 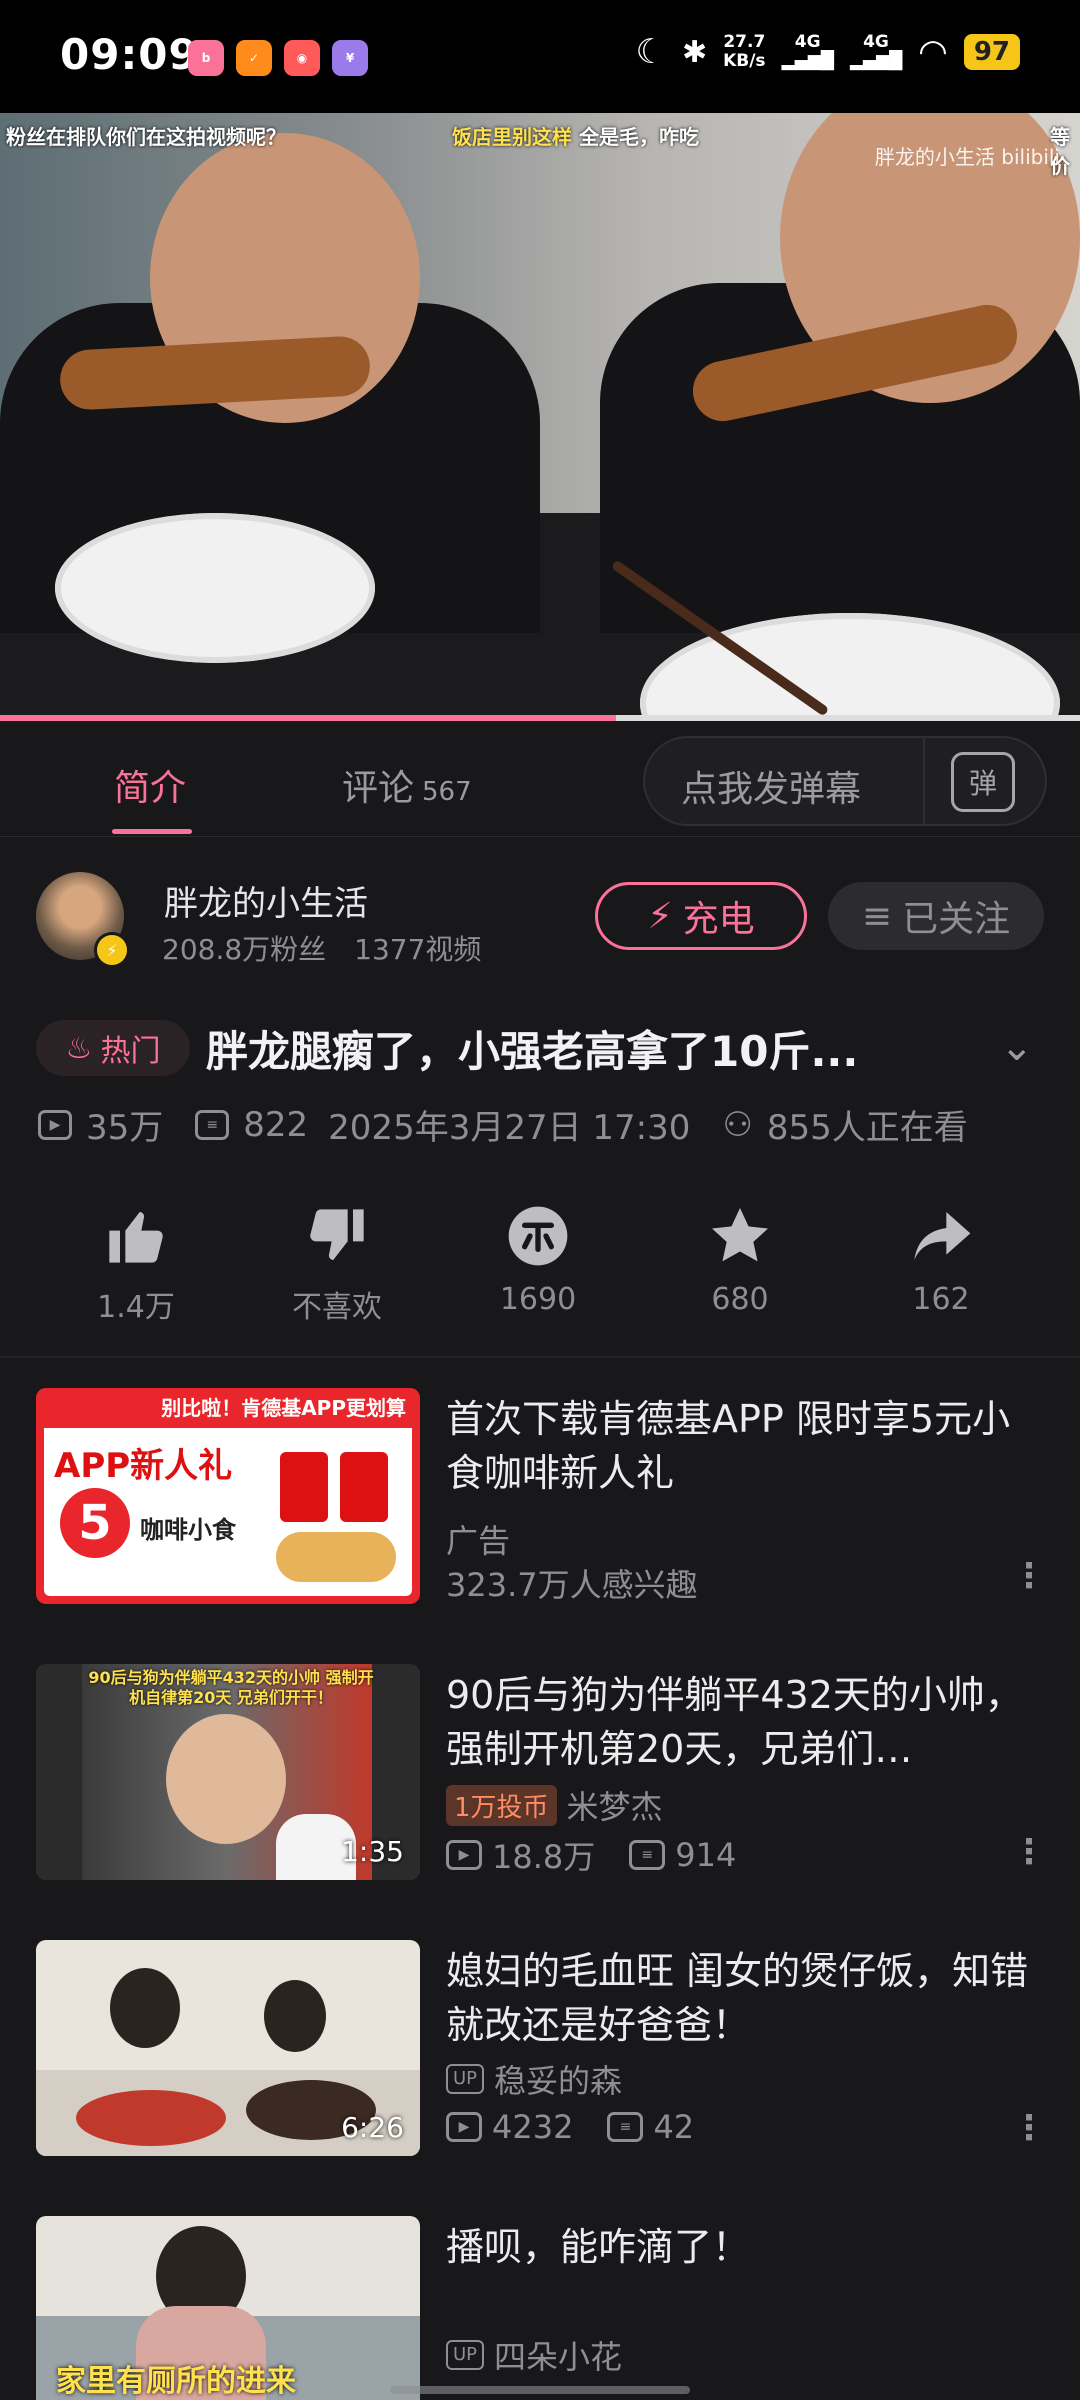 What do you see at coordinates (541, 2308) in the screenshot?
I see `feed-card: 家里有厕所的进来 播呗，能咋滴了！ UP 四朵小花` at bounding box center [541, 2308].